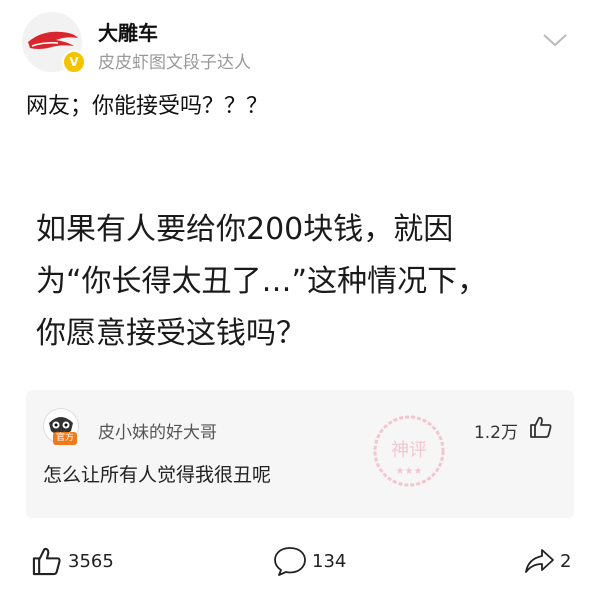  Describe the element at coordinates (329, 561) in the screenshot. I see `comment-count: 134` at that location.